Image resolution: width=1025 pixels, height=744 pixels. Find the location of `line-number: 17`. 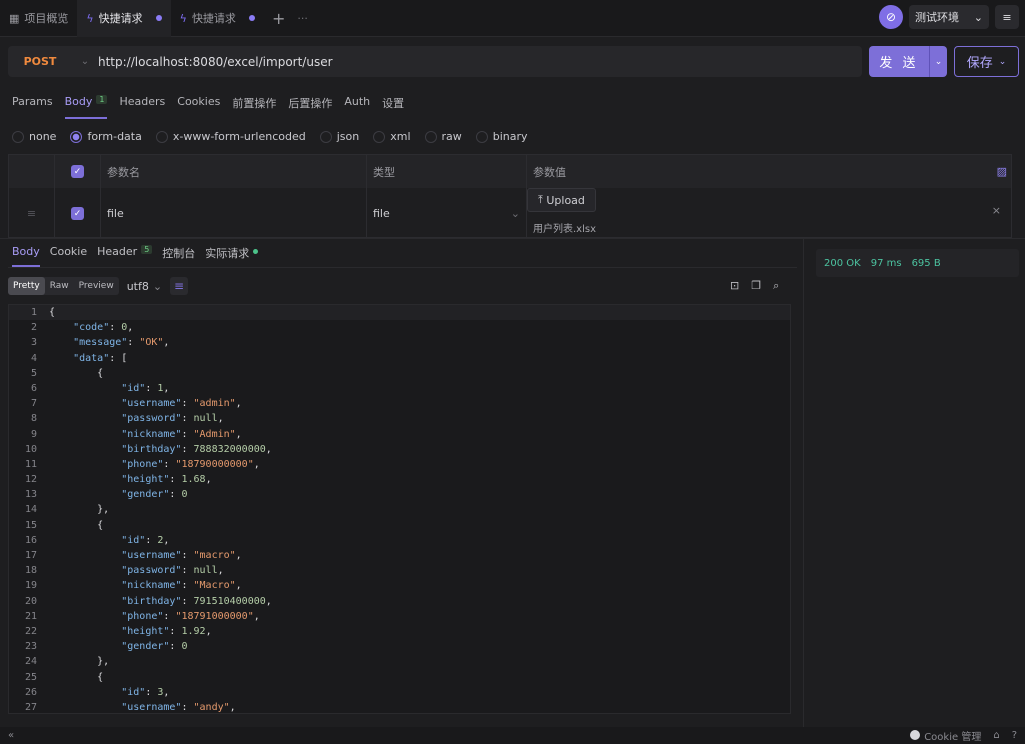

line-number: 17 is located at coordinates (30, 555).